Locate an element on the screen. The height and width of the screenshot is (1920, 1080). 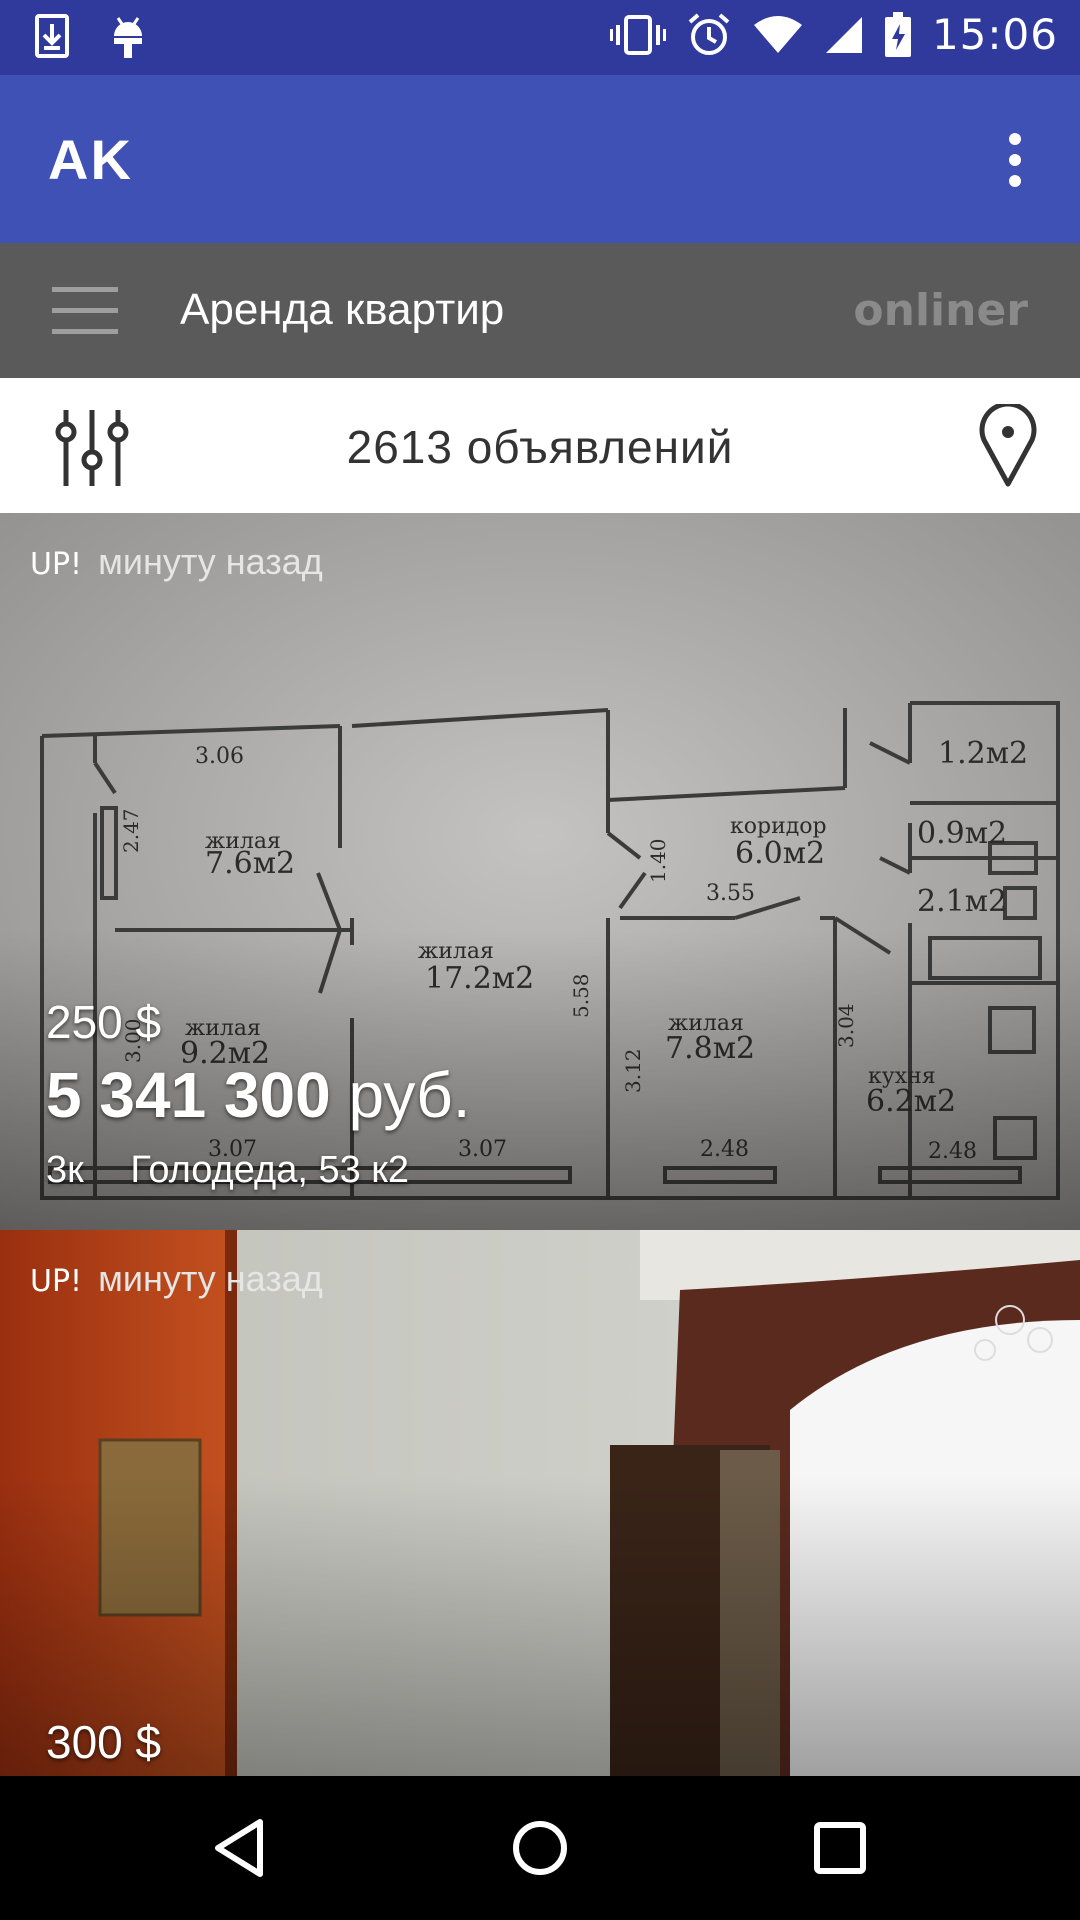
price-byr: 5 341 300 руб. is located at coordinates (258, 1095).